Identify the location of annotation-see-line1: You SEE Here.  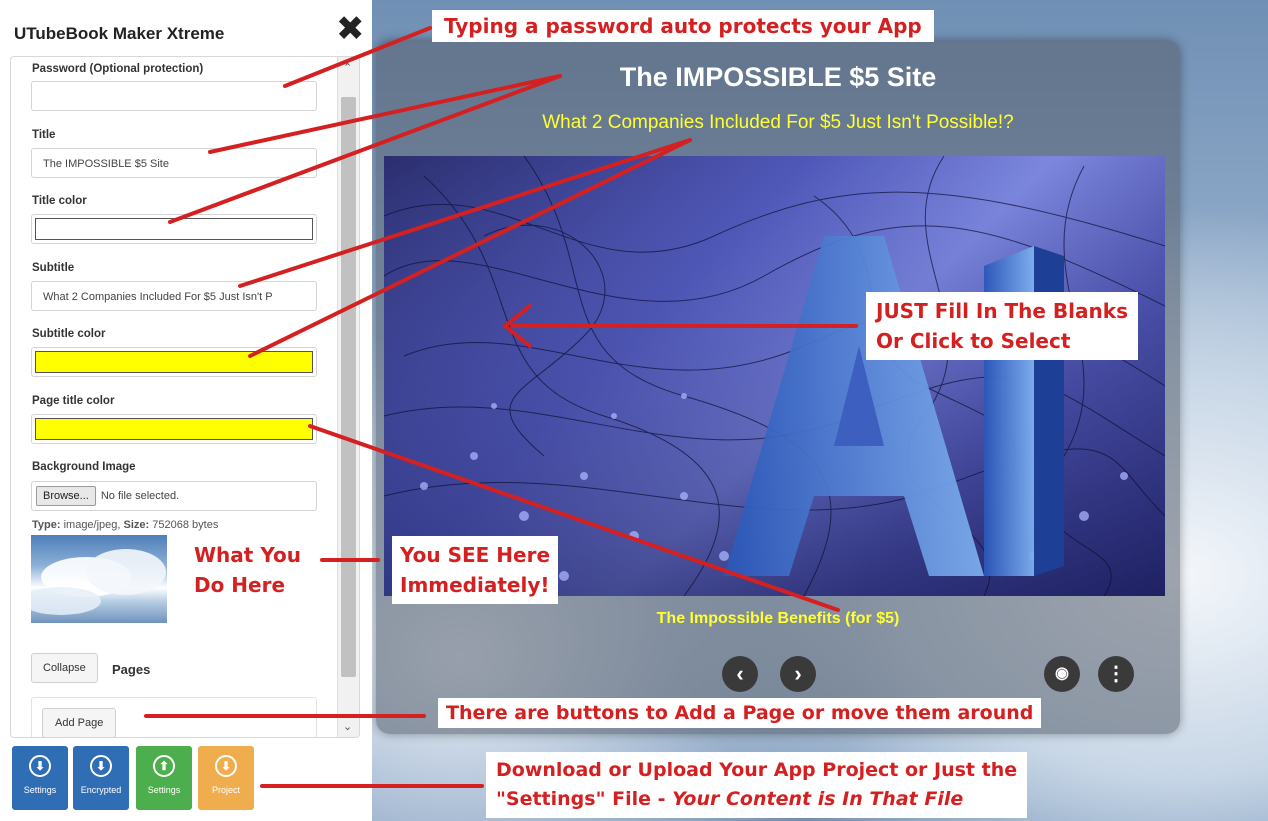
(475, 555).